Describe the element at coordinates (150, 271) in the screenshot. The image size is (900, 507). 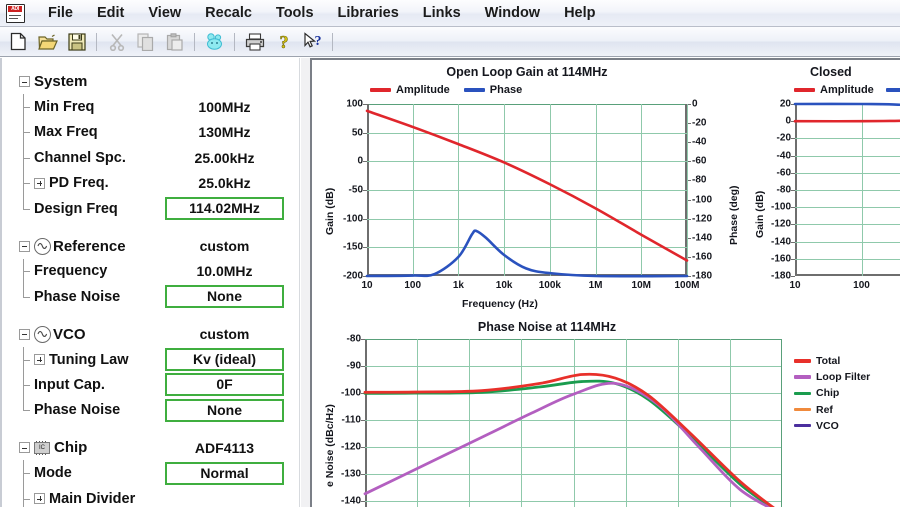
I see `tree-row-frequency: Frequency 10.0MHz` at that location.